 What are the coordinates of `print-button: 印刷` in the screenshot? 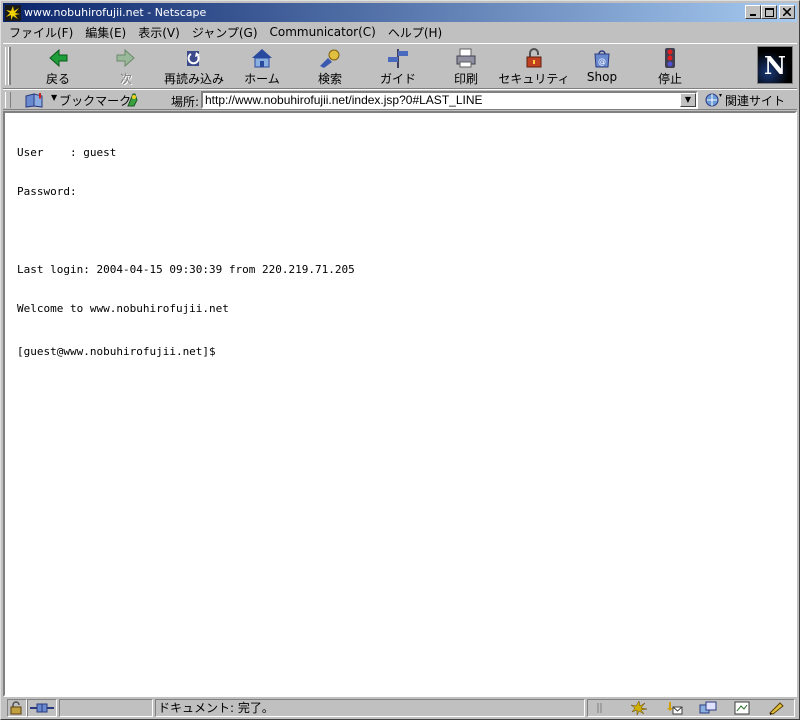 It's located at (466, 66).